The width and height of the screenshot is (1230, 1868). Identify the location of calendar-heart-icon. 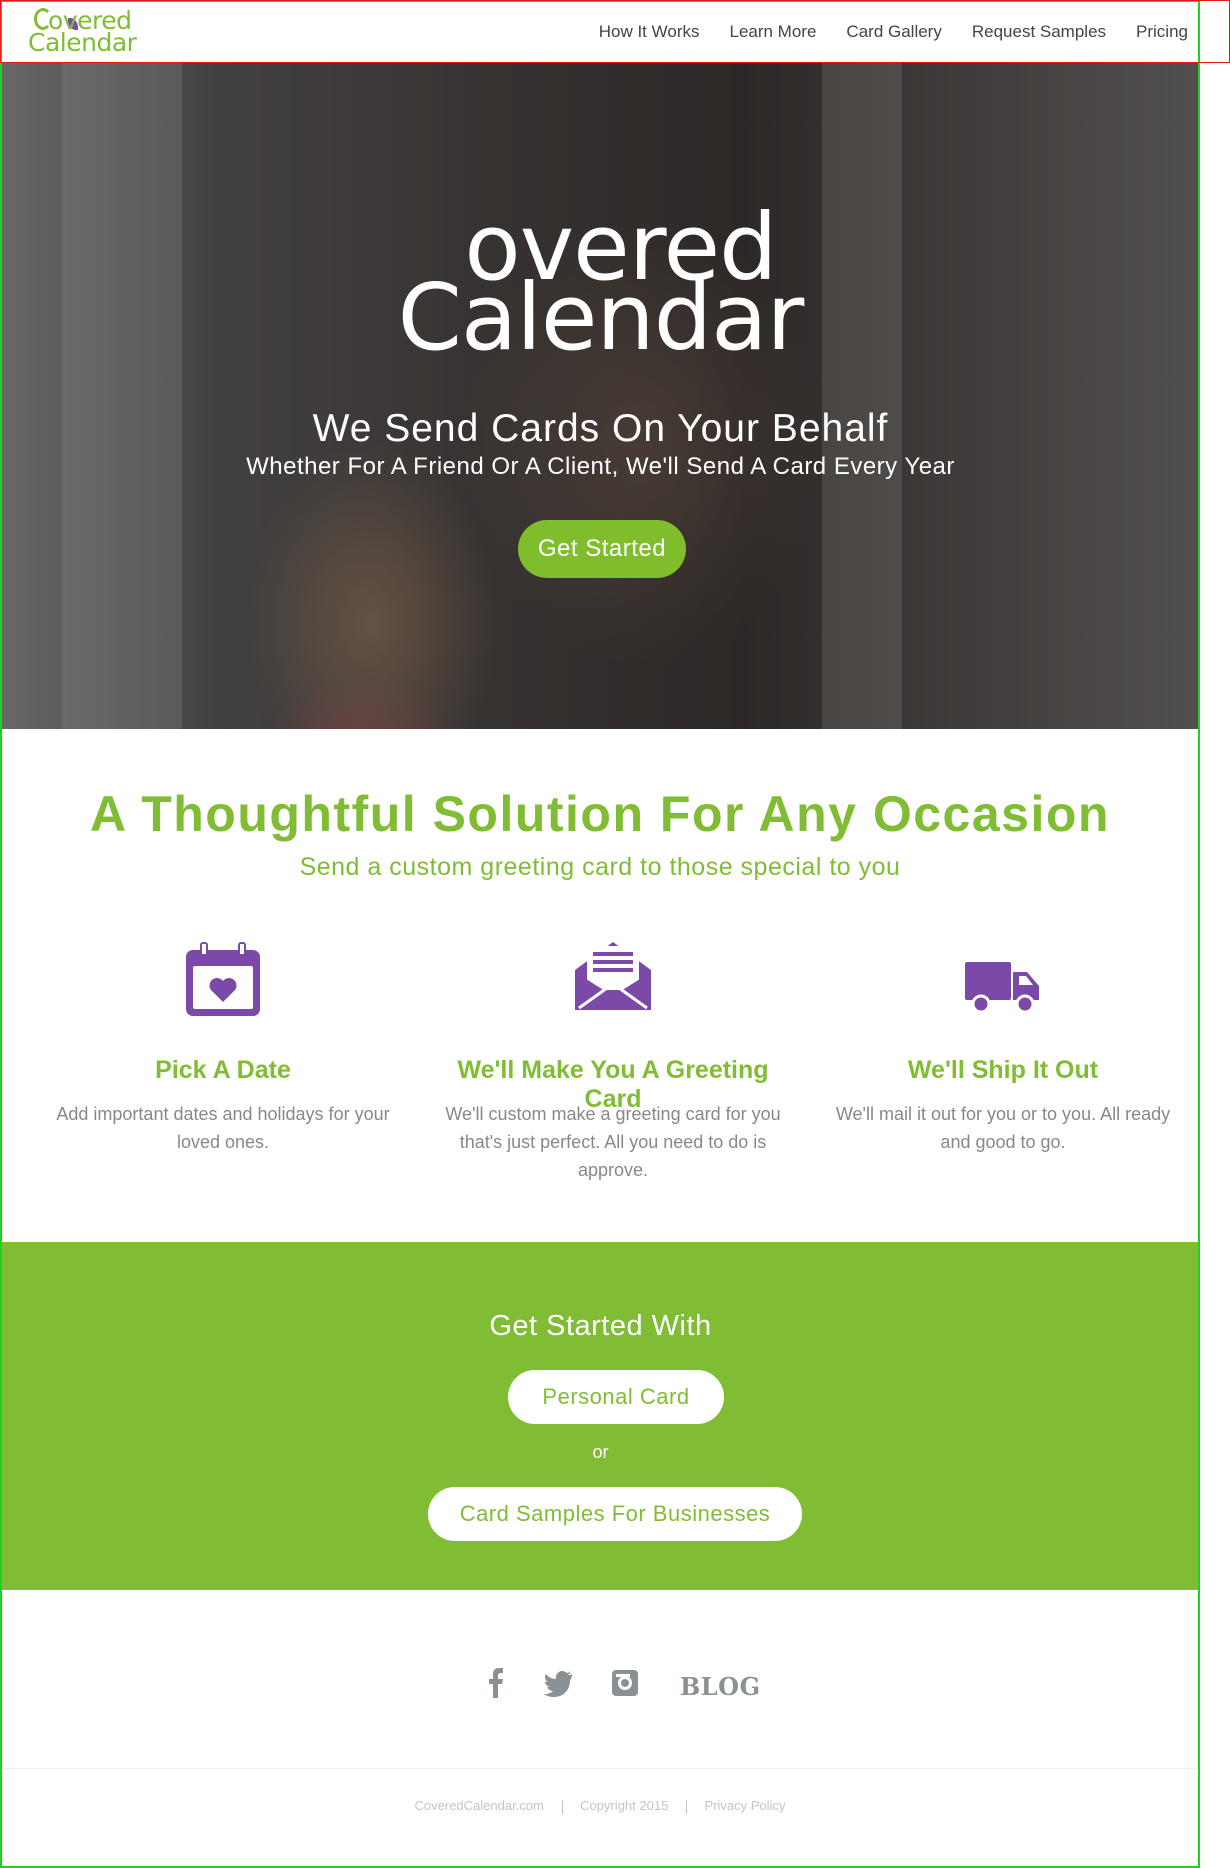
(223, 979).